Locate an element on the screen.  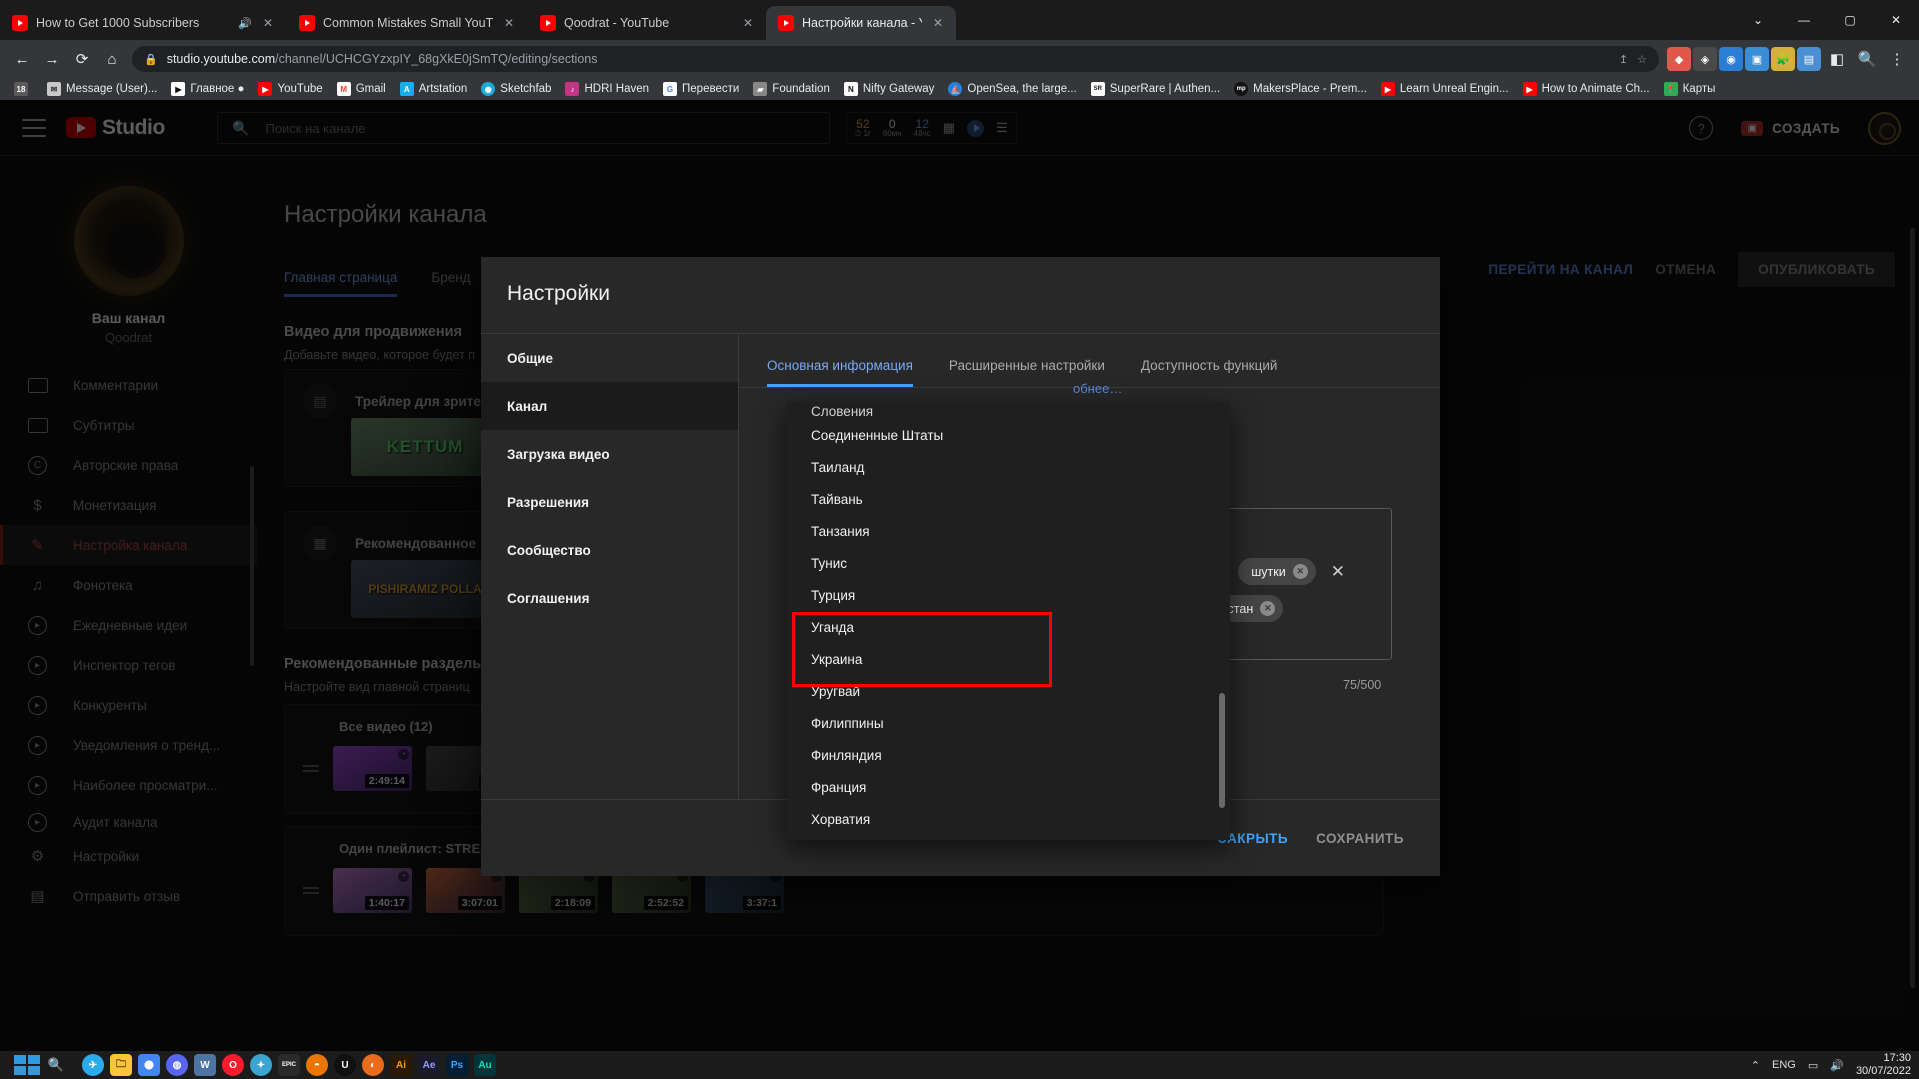
bookmark-item: ▰ Foundation is located at coordinates (791, 89).